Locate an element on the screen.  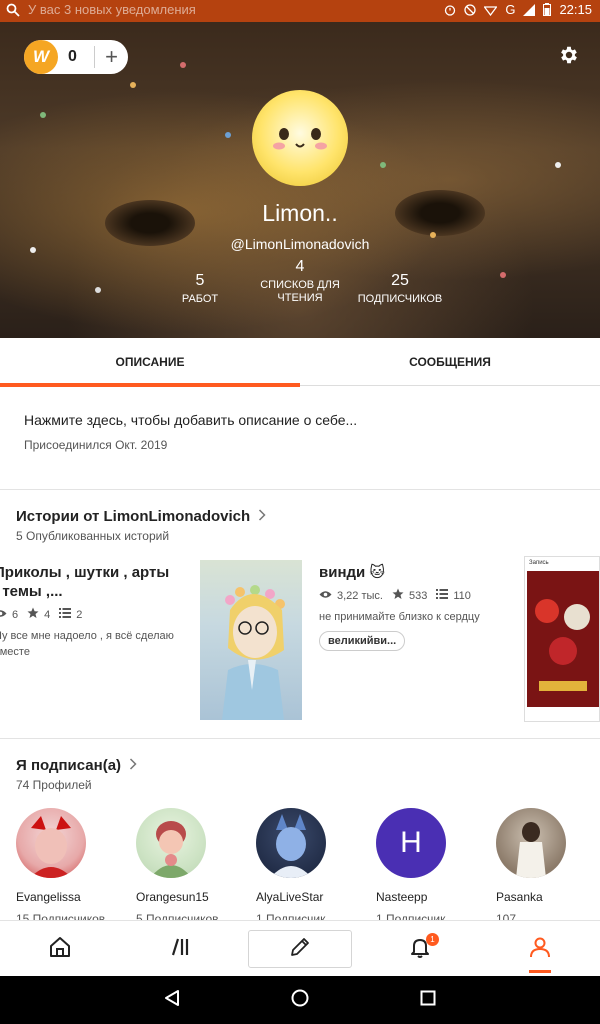
story-meta: 6 4 2 is located at coordinates (87, 614).